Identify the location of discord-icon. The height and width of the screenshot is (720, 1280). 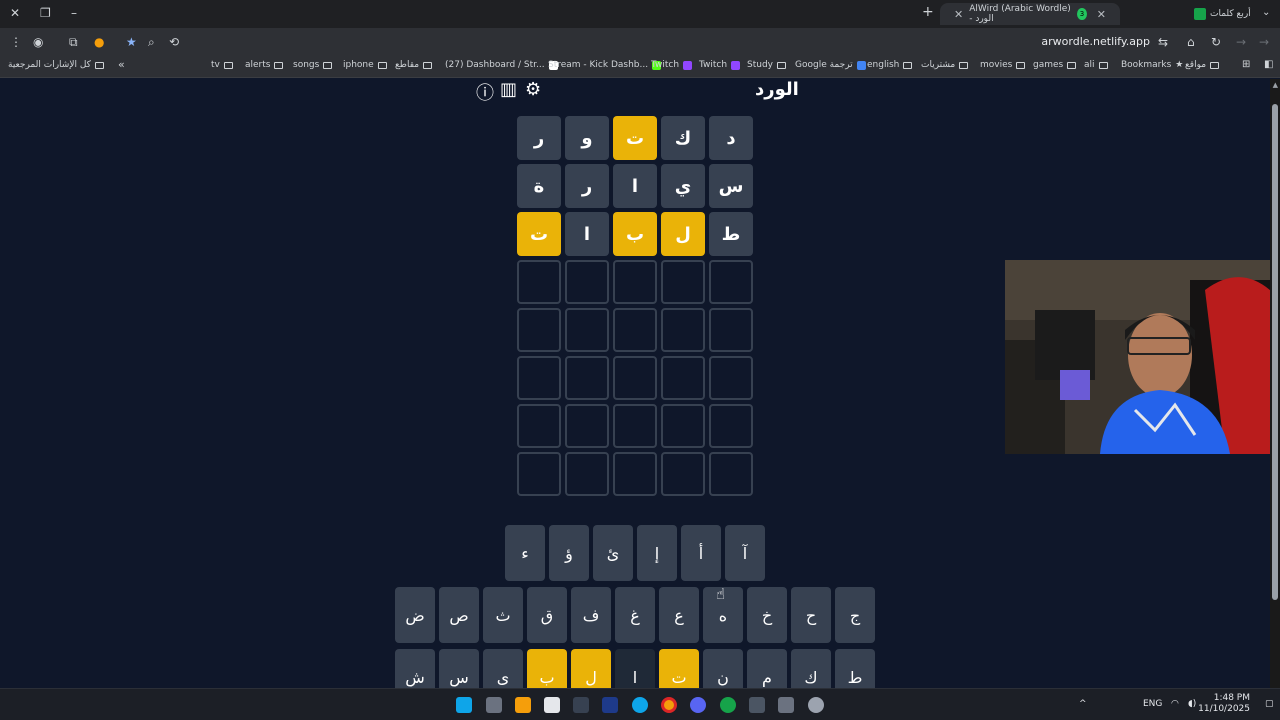
(698, 705).